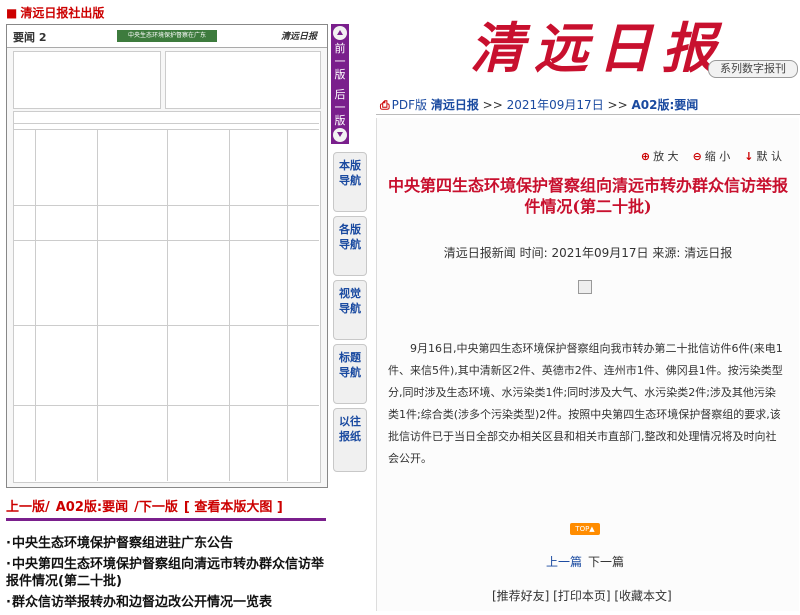  I want to click on back-to-top-button: TOP▲, so click(585, 529).